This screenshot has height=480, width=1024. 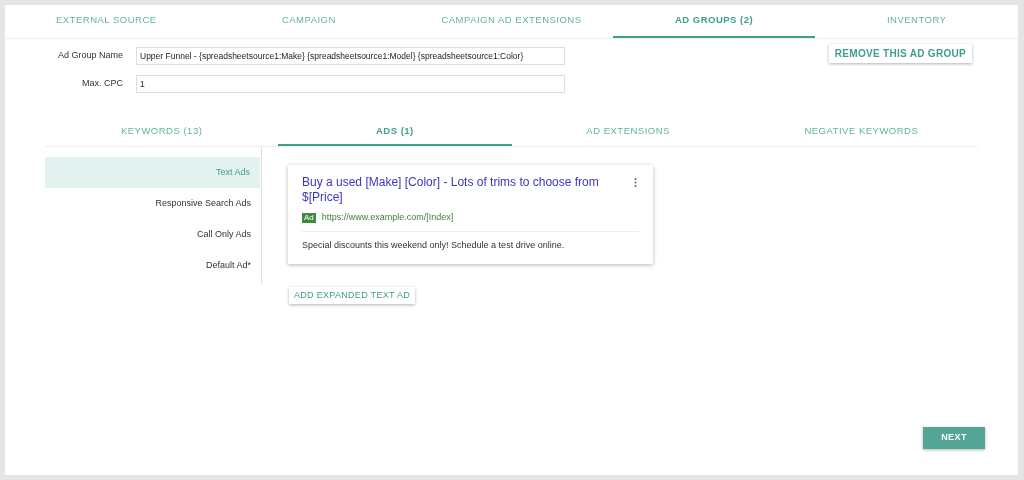 What do you see at coordinates (102, 84) in the screenshot?
I see `field-label: Max. CPC` at bounding box center [102, 84].